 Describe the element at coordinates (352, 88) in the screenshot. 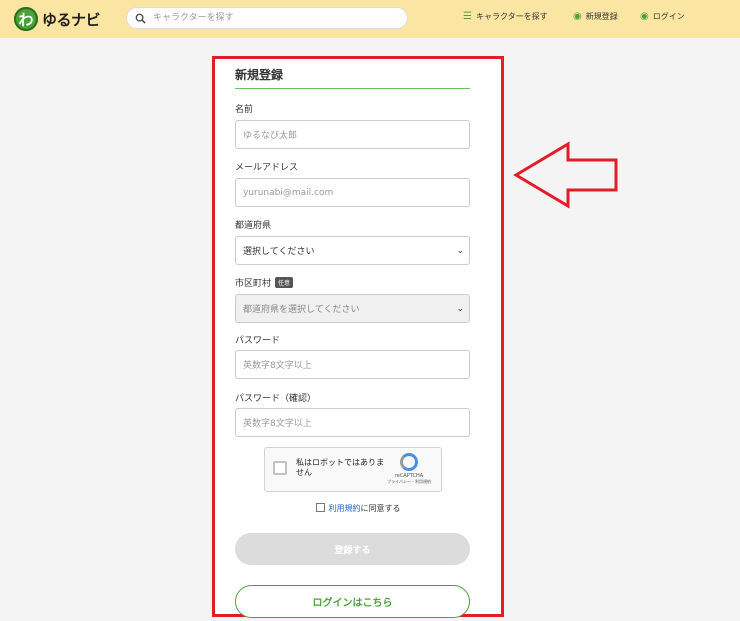

I see `title-divider` at that location.